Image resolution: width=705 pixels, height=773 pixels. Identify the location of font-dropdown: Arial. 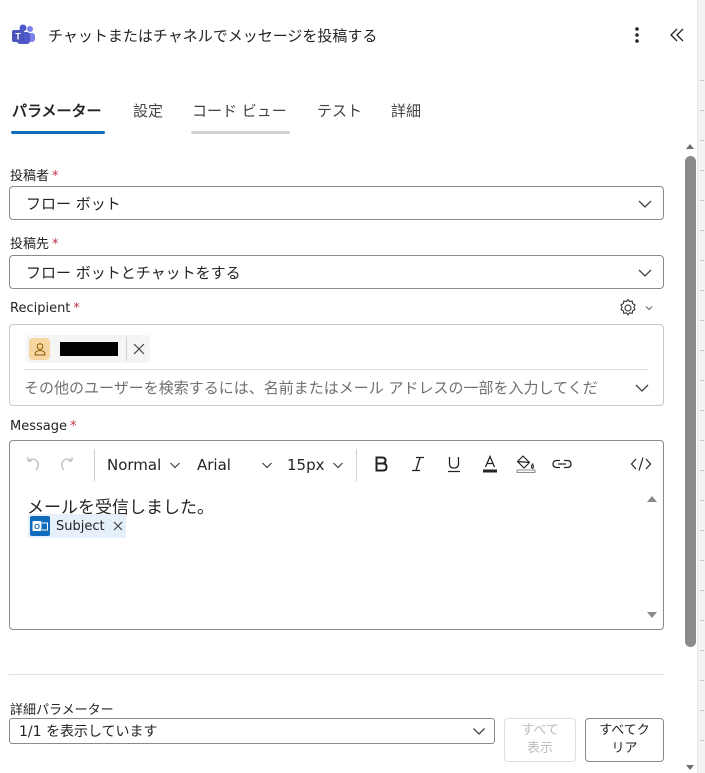
(235, 465).